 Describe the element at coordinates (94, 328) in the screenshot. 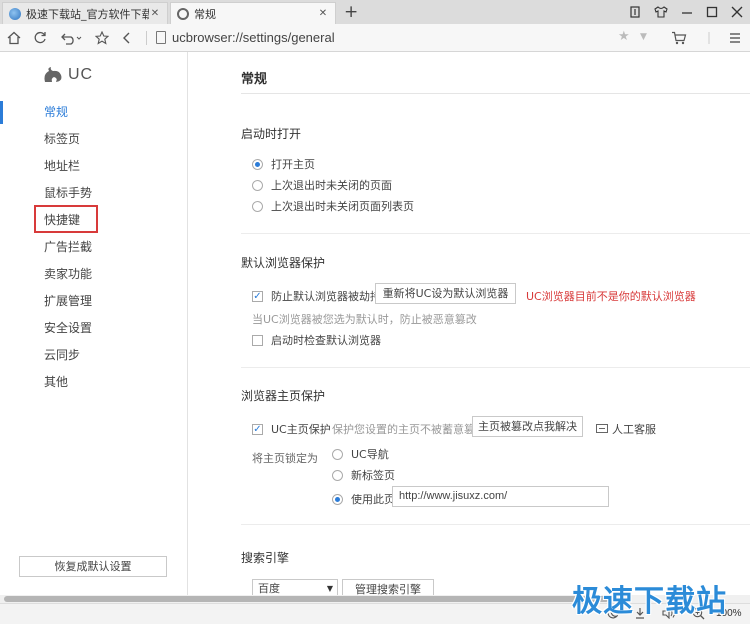

I see `sidebar-item-security: 安全设置` at that location.